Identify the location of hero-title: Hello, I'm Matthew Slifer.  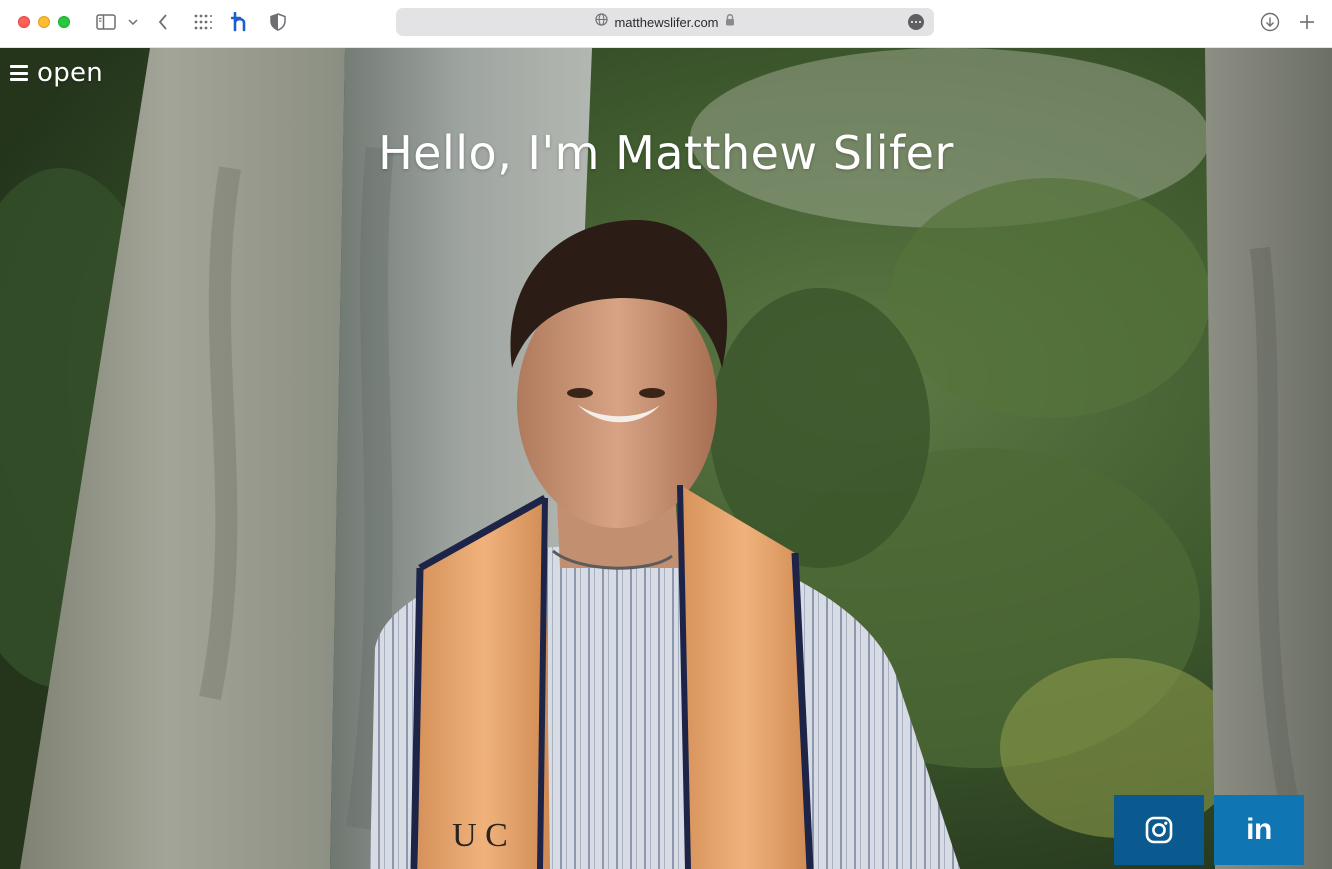
(666, 153).